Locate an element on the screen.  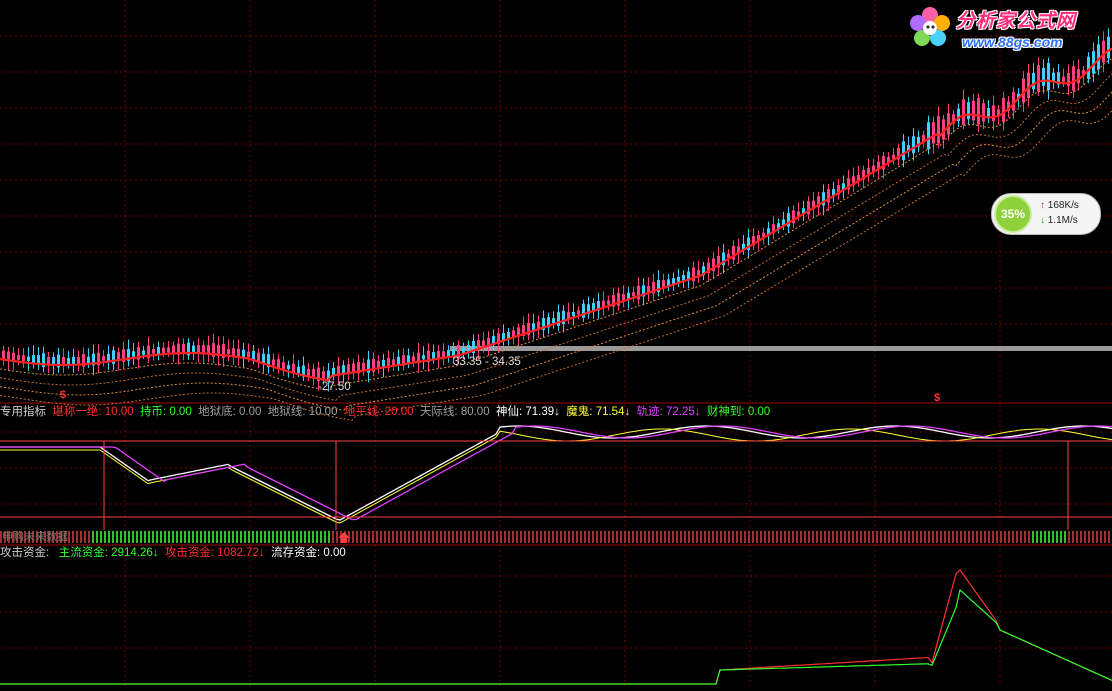
legend-name: 持币 is located at coordinates (151, 412).